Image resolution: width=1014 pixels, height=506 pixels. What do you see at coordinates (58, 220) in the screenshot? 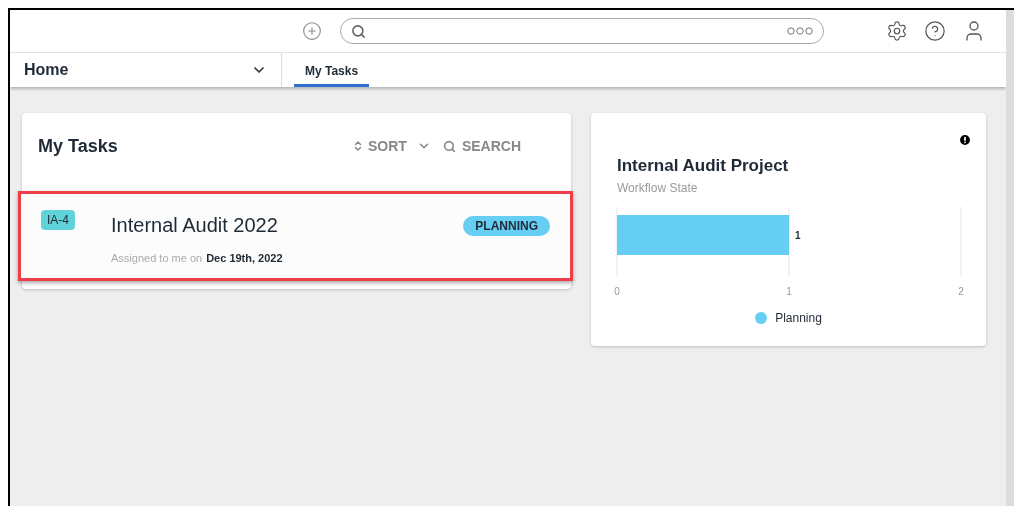
I see `task-code: IA-4` at bounding box center [58, 220].